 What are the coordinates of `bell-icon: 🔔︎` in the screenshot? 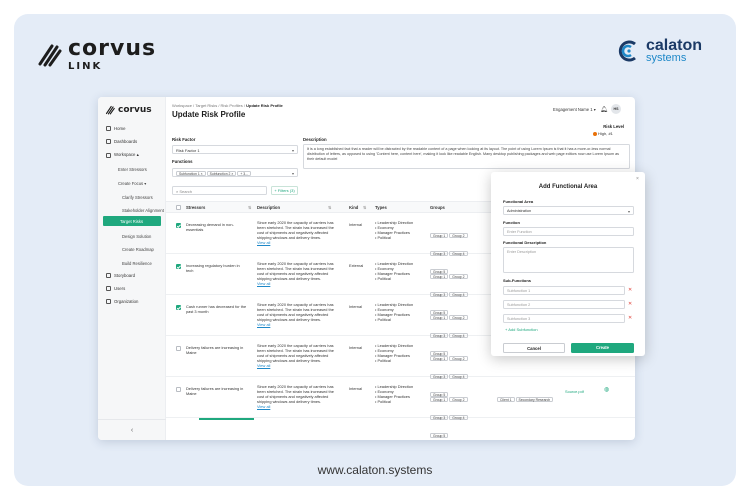 It's located at (604, 109).